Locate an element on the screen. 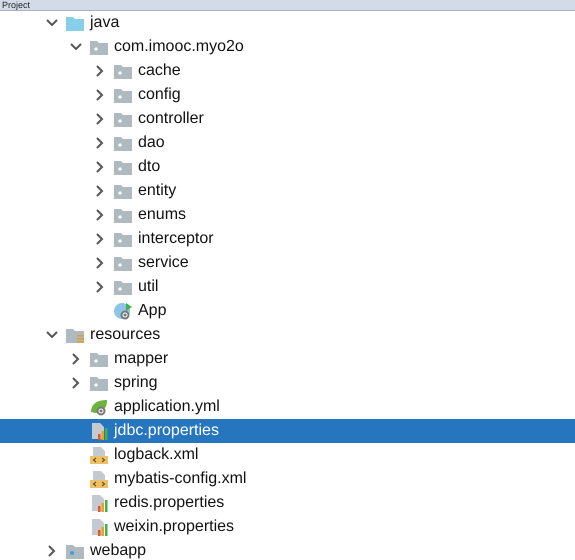 This screenshot has width=575, height=560. tree-item: enums is located at coordinates (287, 215).